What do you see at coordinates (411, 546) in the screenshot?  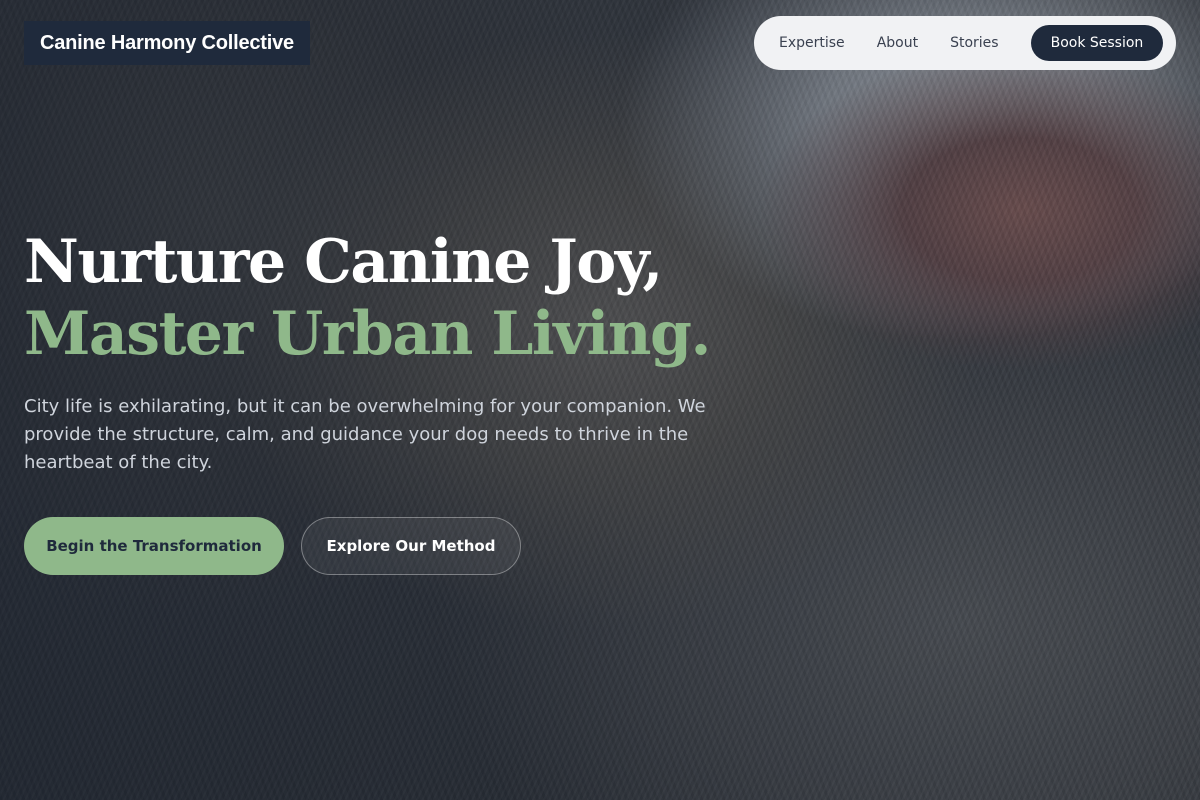 I see `explore-method-button: Explore Our Method` at bounding box center [411, 546].